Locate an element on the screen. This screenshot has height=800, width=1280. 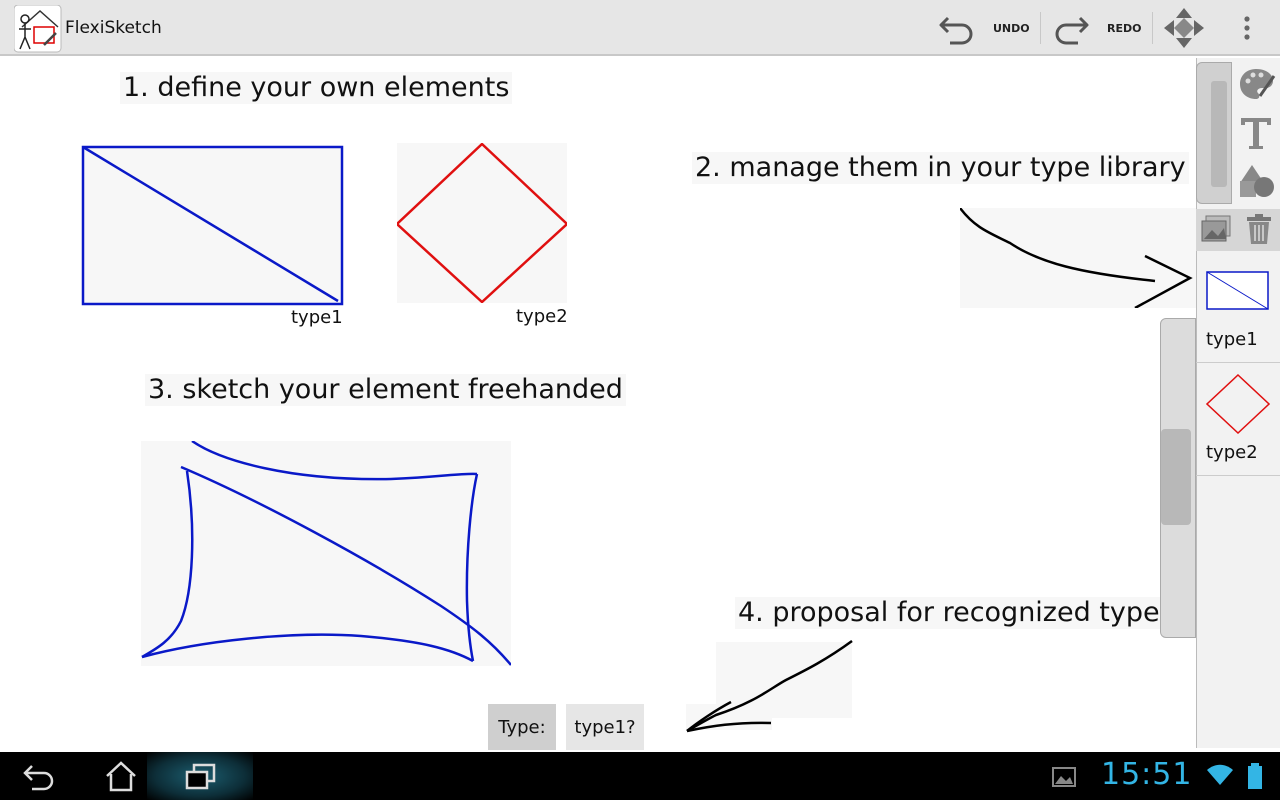
tools-drawer-handle is located at coordinates (1214, 133).